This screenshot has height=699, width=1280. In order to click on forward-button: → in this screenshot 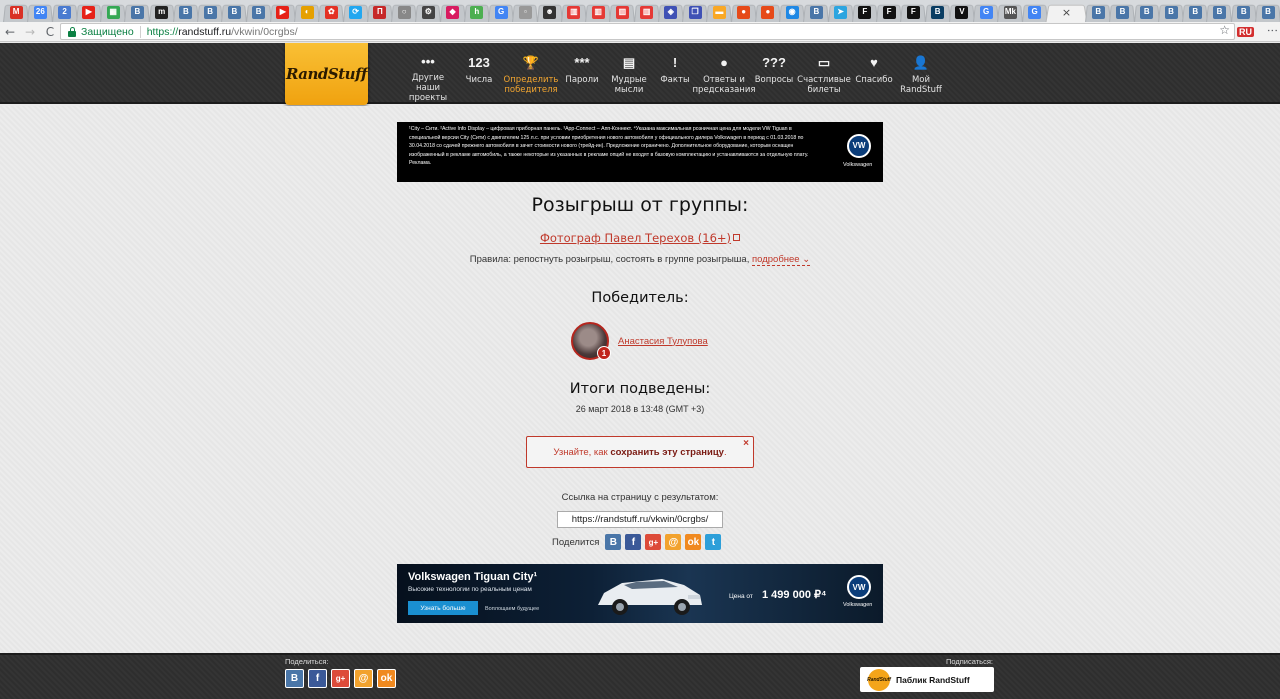, I will do `click(30, 32)`.